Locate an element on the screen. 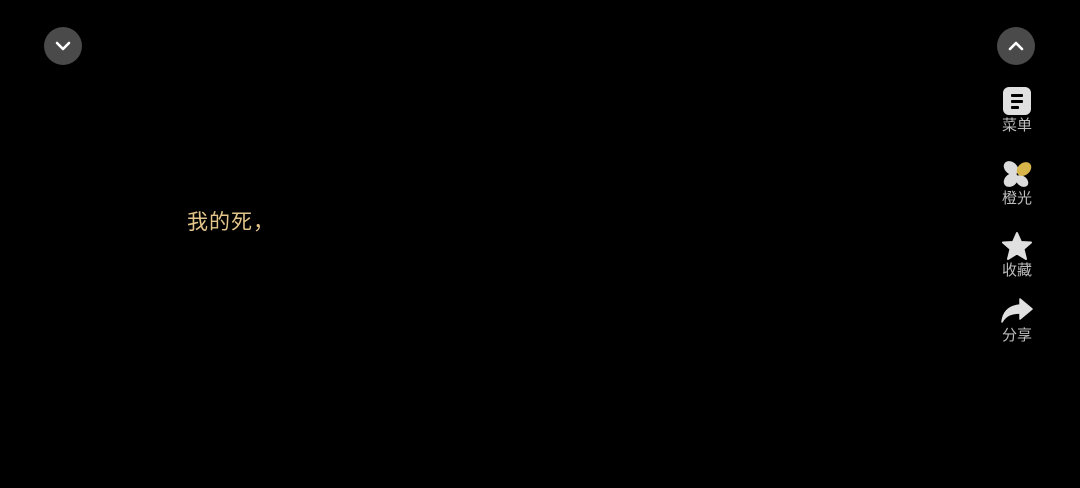 This screenshot has width=1080, height=488. orange-light-icon is located at coordinates (1017, 174).